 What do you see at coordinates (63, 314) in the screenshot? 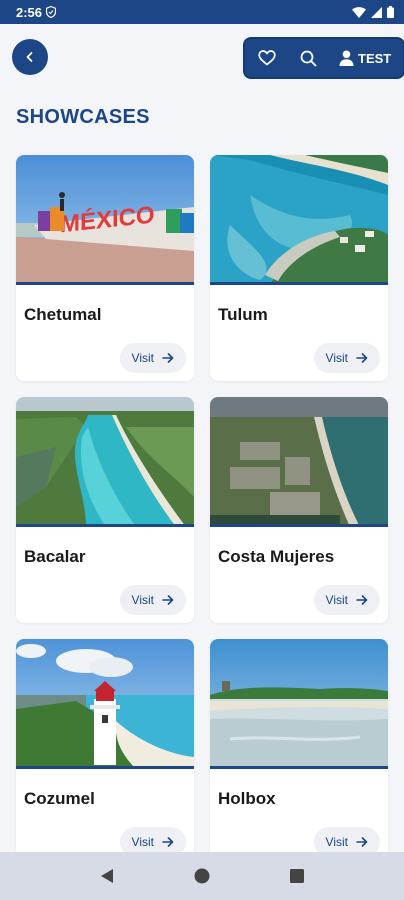
I see `showcase-name: Chetumal` at bounding box center [63, 314].